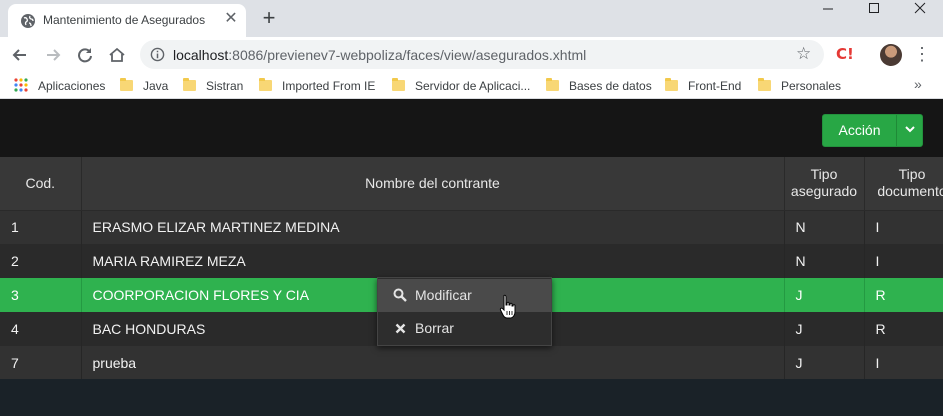  Describe the element at coordinates (41, 184) in the screenshot. I see `header-cod: Cod.` at that location.